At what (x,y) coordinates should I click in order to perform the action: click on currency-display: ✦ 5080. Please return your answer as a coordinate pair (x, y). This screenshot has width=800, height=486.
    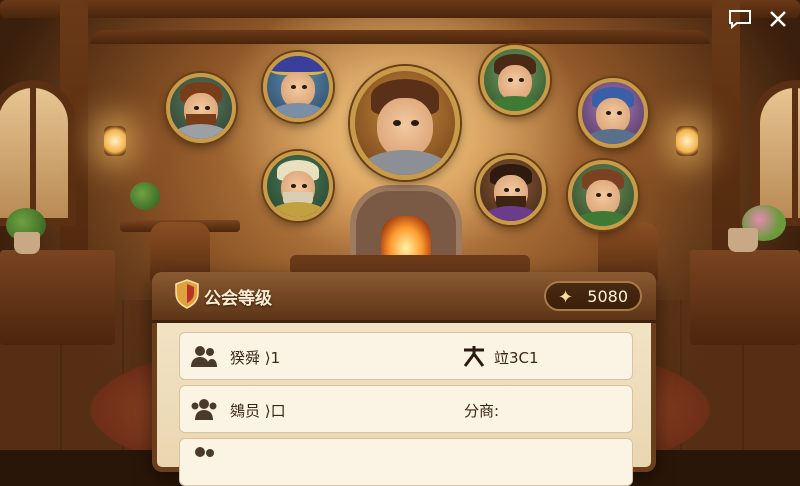
    Looking at the image, I should click on (593, 296).